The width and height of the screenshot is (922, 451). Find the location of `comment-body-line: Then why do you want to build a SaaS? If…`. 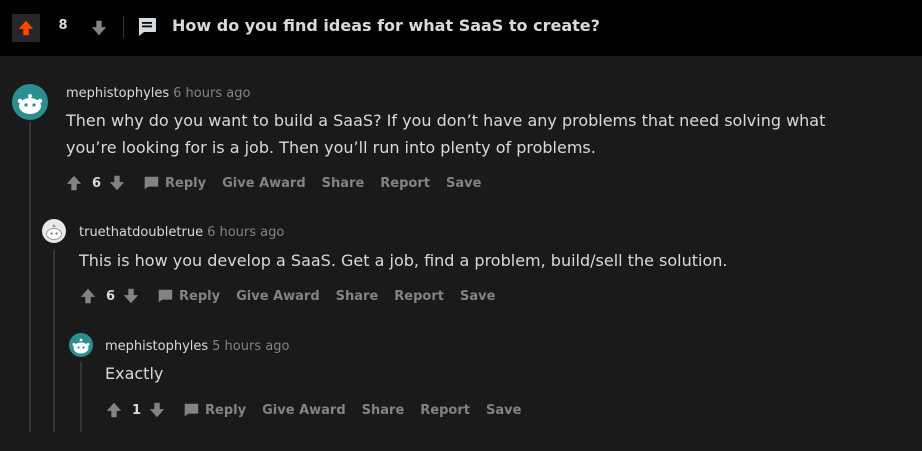

comment-body-line: Then why do you want to build a SaaS? If… is located at coordinates (446, 120).